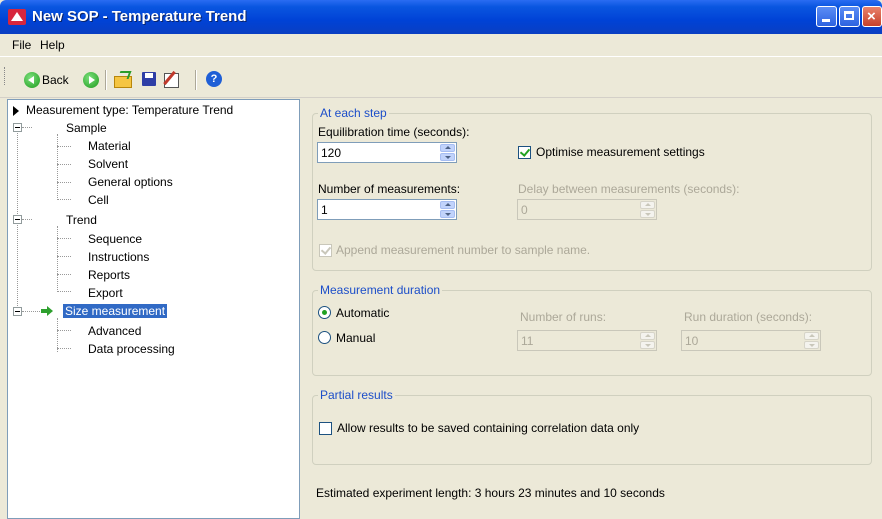 This screenshot has height=519, width=882. Describe the element at coordinates (325, 428) in the screenshot. I see `allow-correlation-only-checkbox` at that location.